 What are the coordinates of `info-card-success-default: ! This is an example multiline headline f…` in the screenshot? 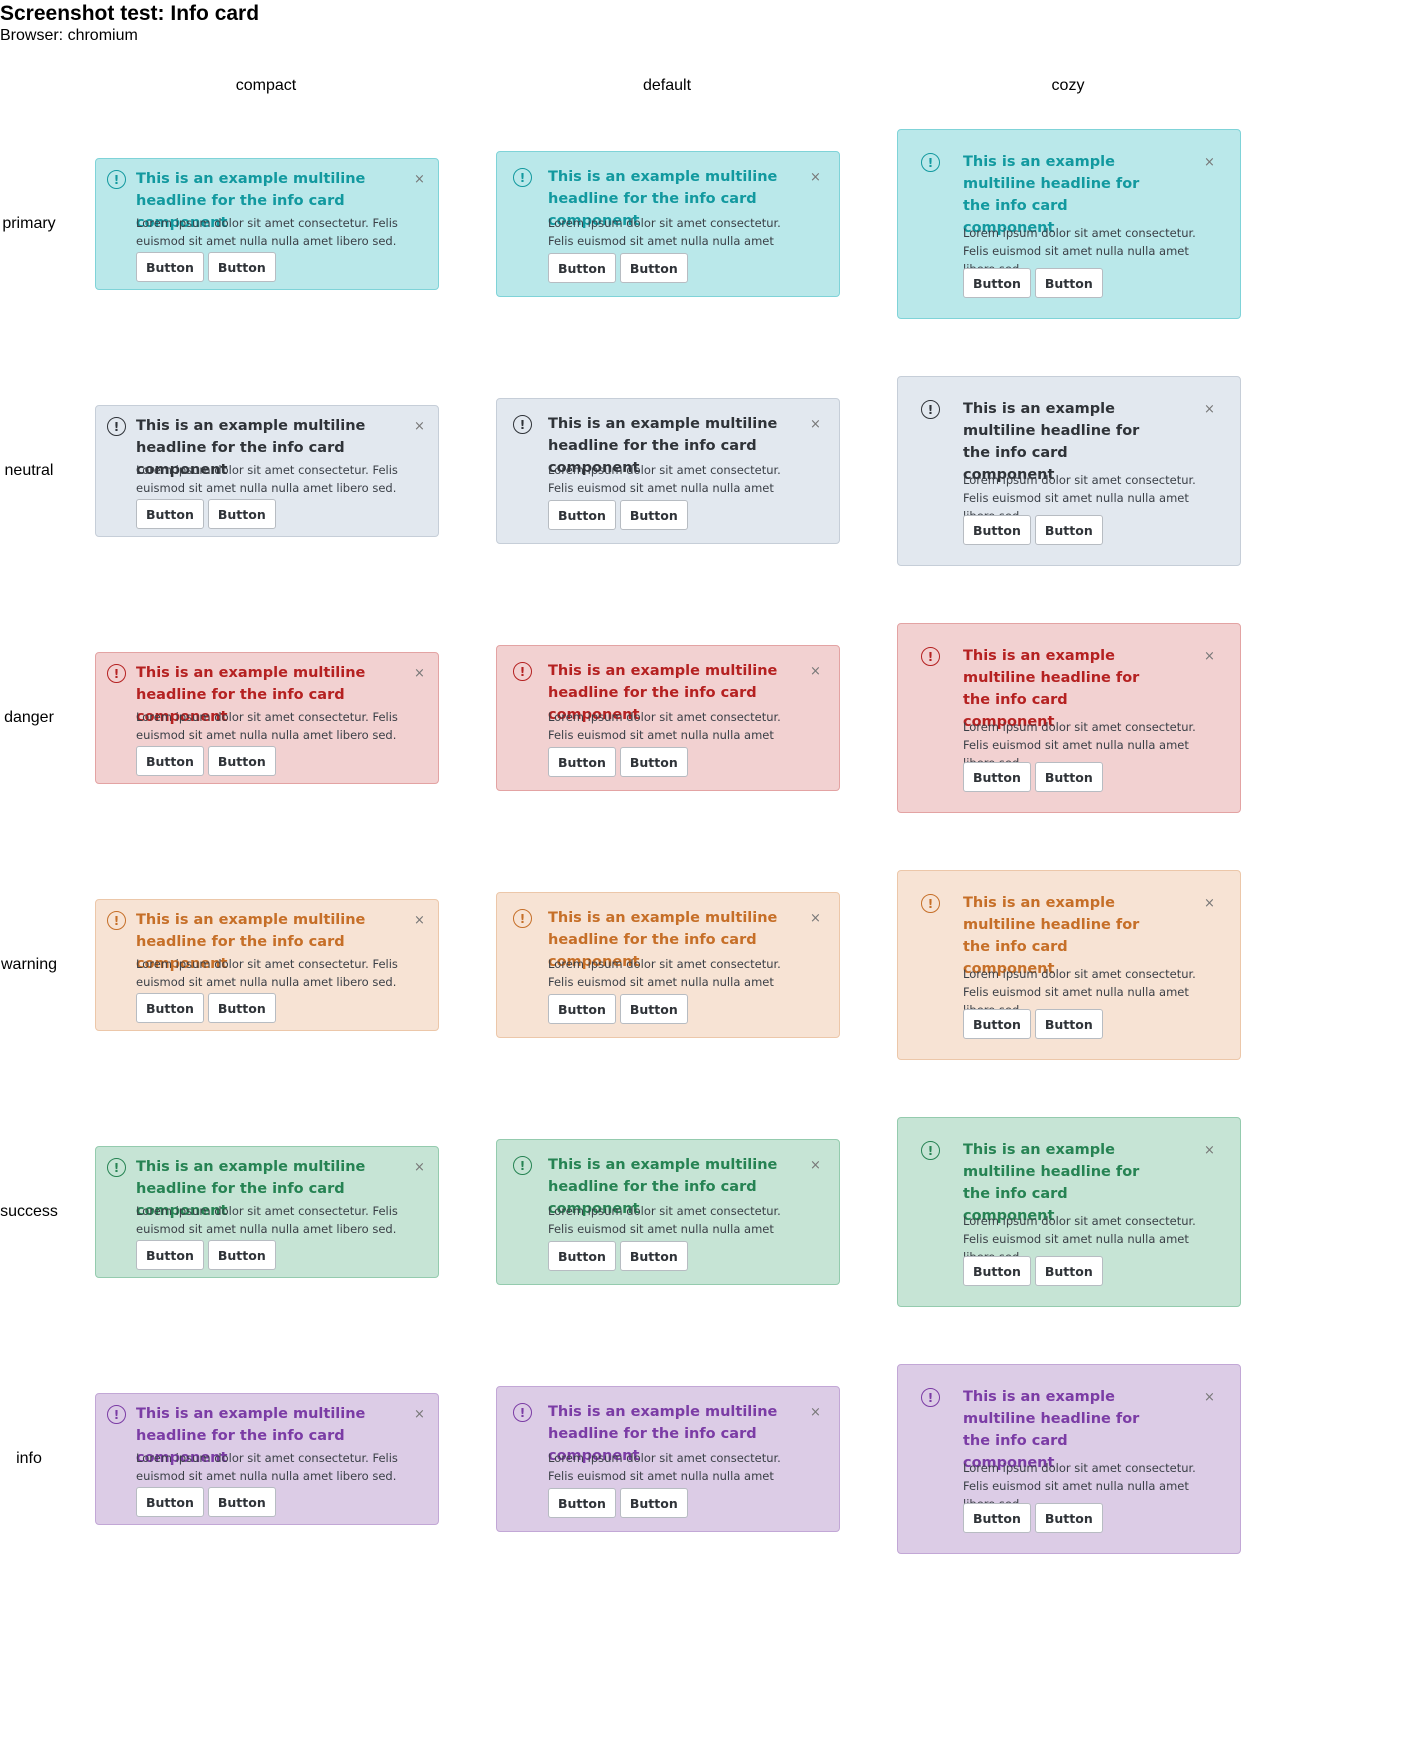 It's located at (668, 1212).